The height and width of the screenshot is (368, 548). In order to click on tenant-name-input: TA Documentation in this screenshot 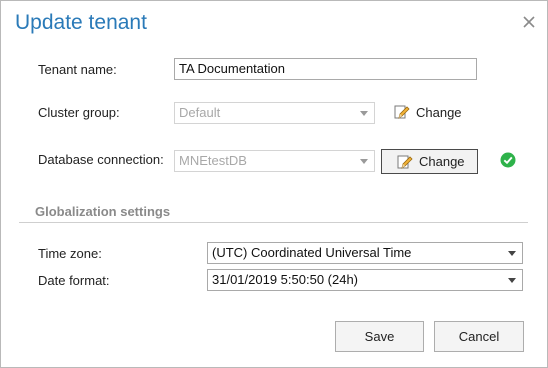, I will do `click(325, 69)`.